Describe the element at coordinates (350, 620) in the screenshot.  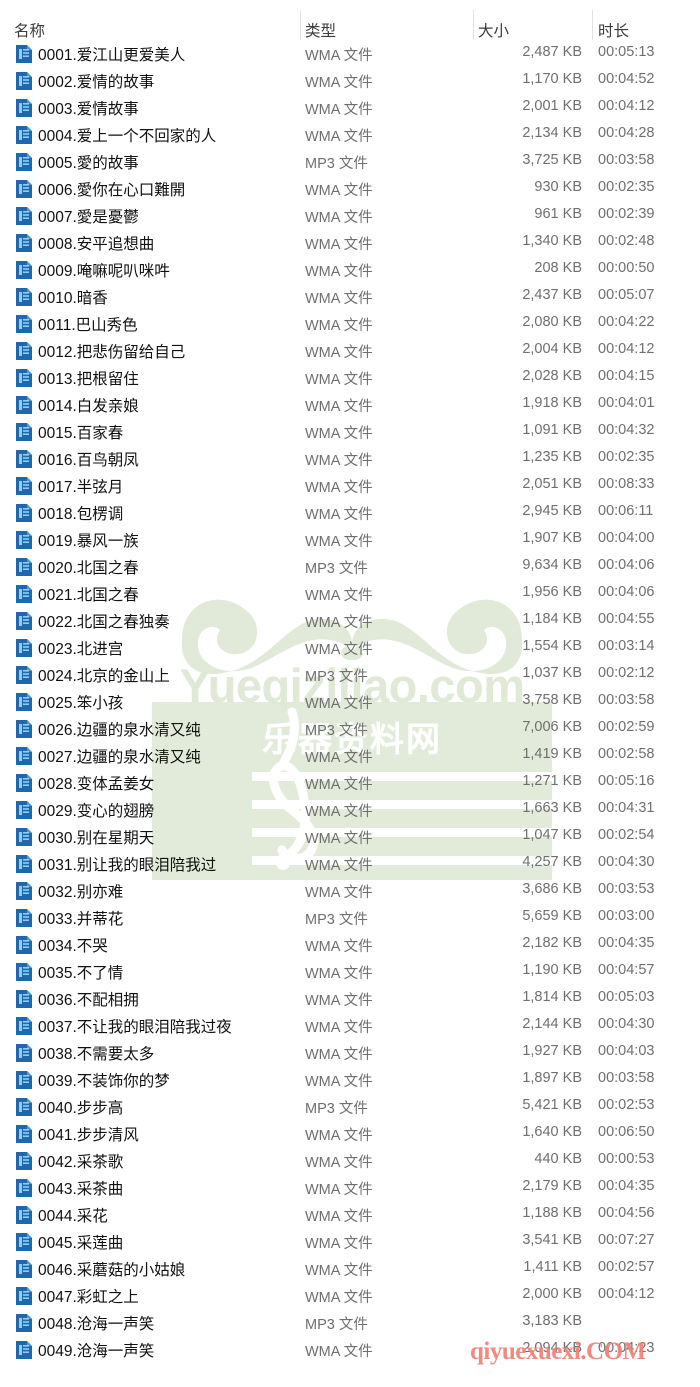
I see `file-row: 0022.北国之春独奏 WMA 文件 1,184 KB 00:04:55` at that location.